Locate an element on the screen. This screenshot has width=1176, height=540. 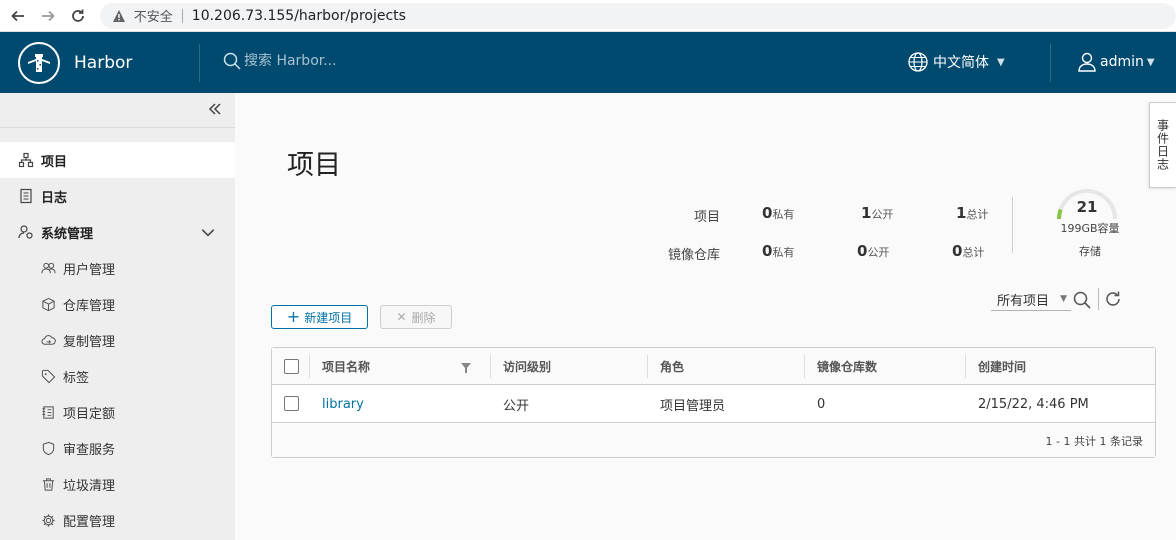
creation-time-cell: 2/15/22, 4:46 PM is located at coordinates (1033, 404).